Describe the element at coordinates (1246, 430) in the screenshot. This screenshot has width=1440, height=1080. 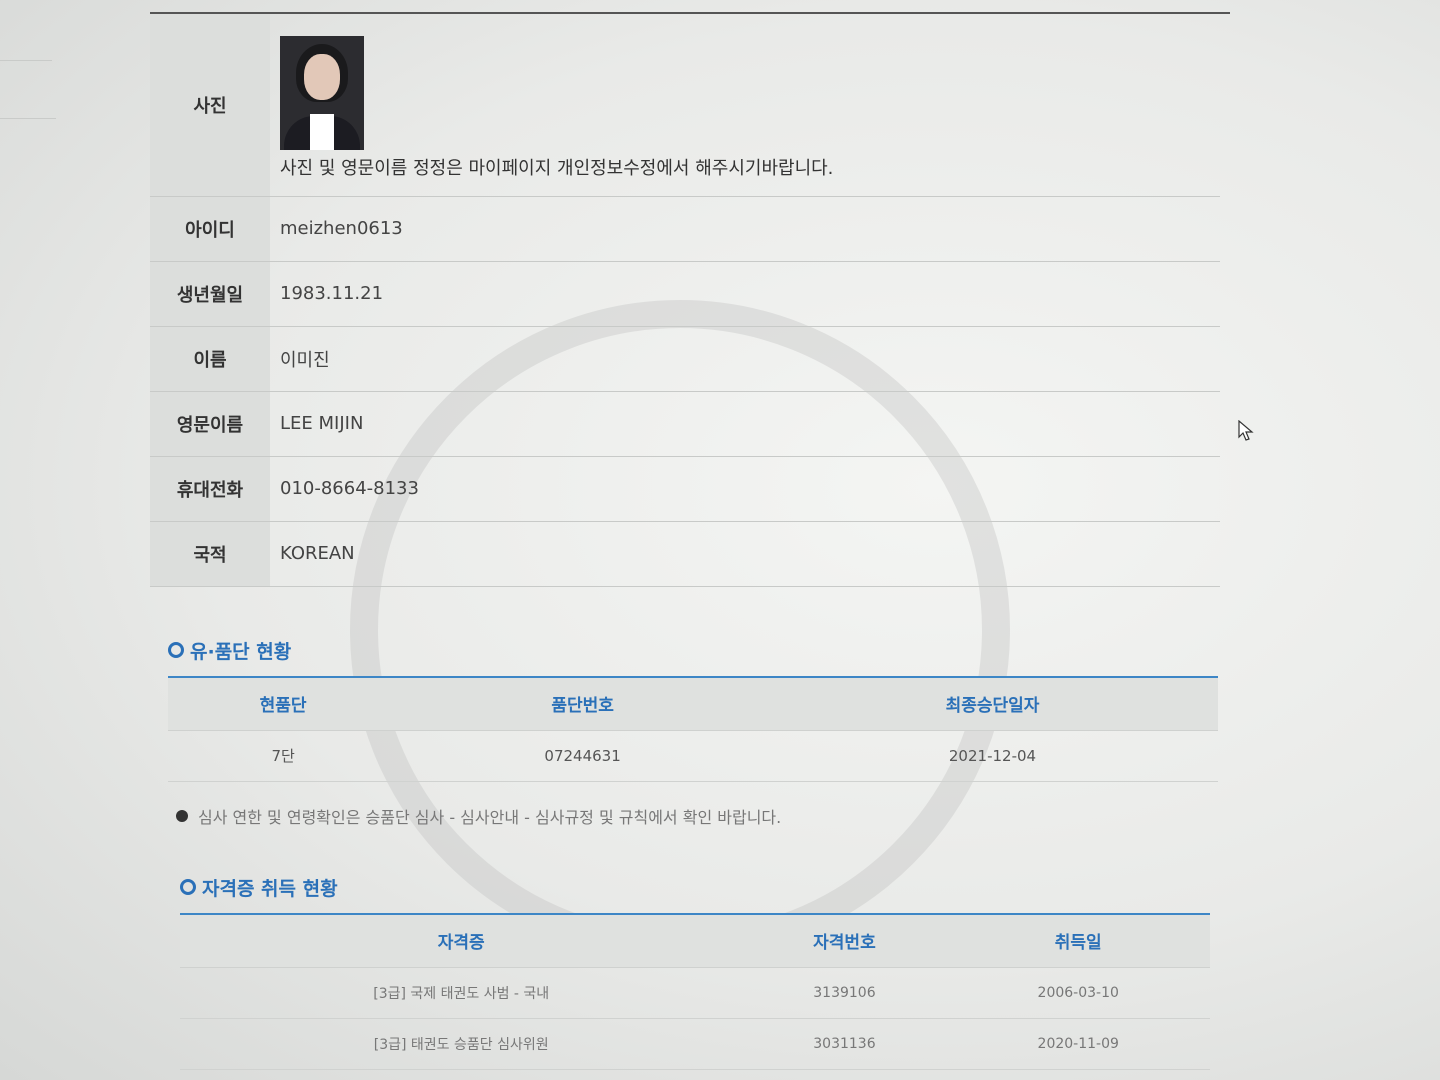
I see `mouse-cursor-icon` at that location.